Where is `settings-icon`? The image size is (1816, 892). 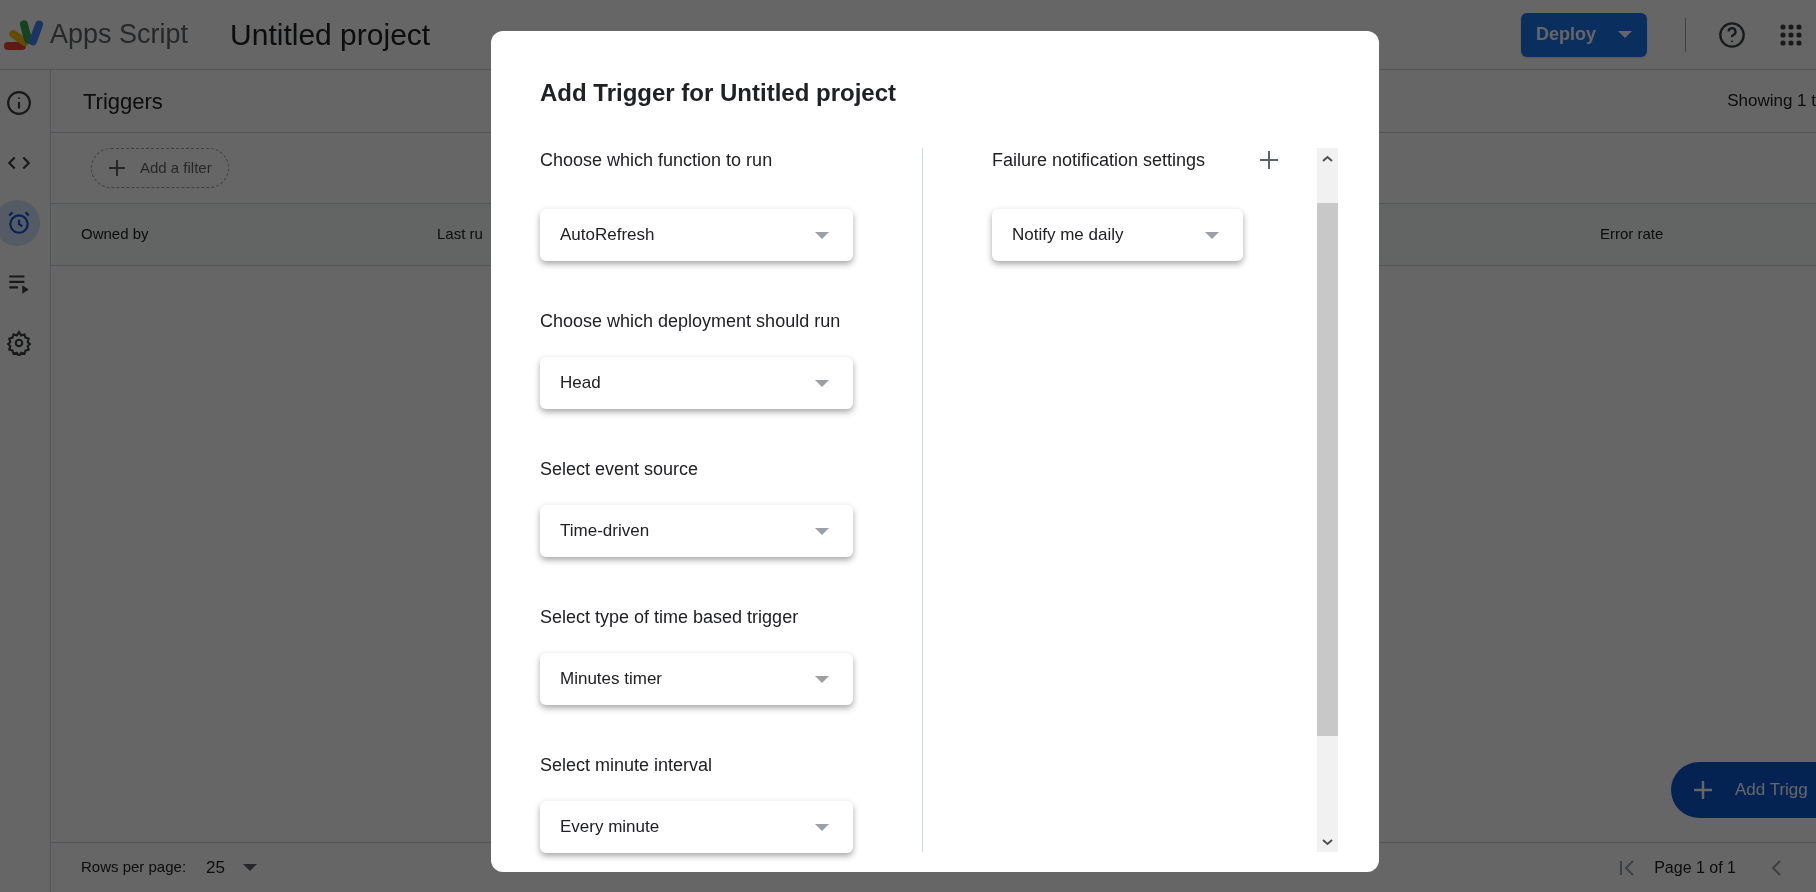
settings-icon is located at coordinates (19, 343).